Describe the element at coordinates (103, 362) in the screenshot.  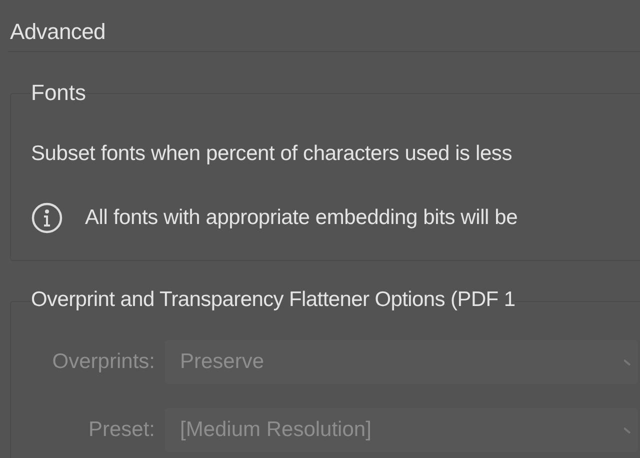
I see `field-label: Overprints:` at that location.